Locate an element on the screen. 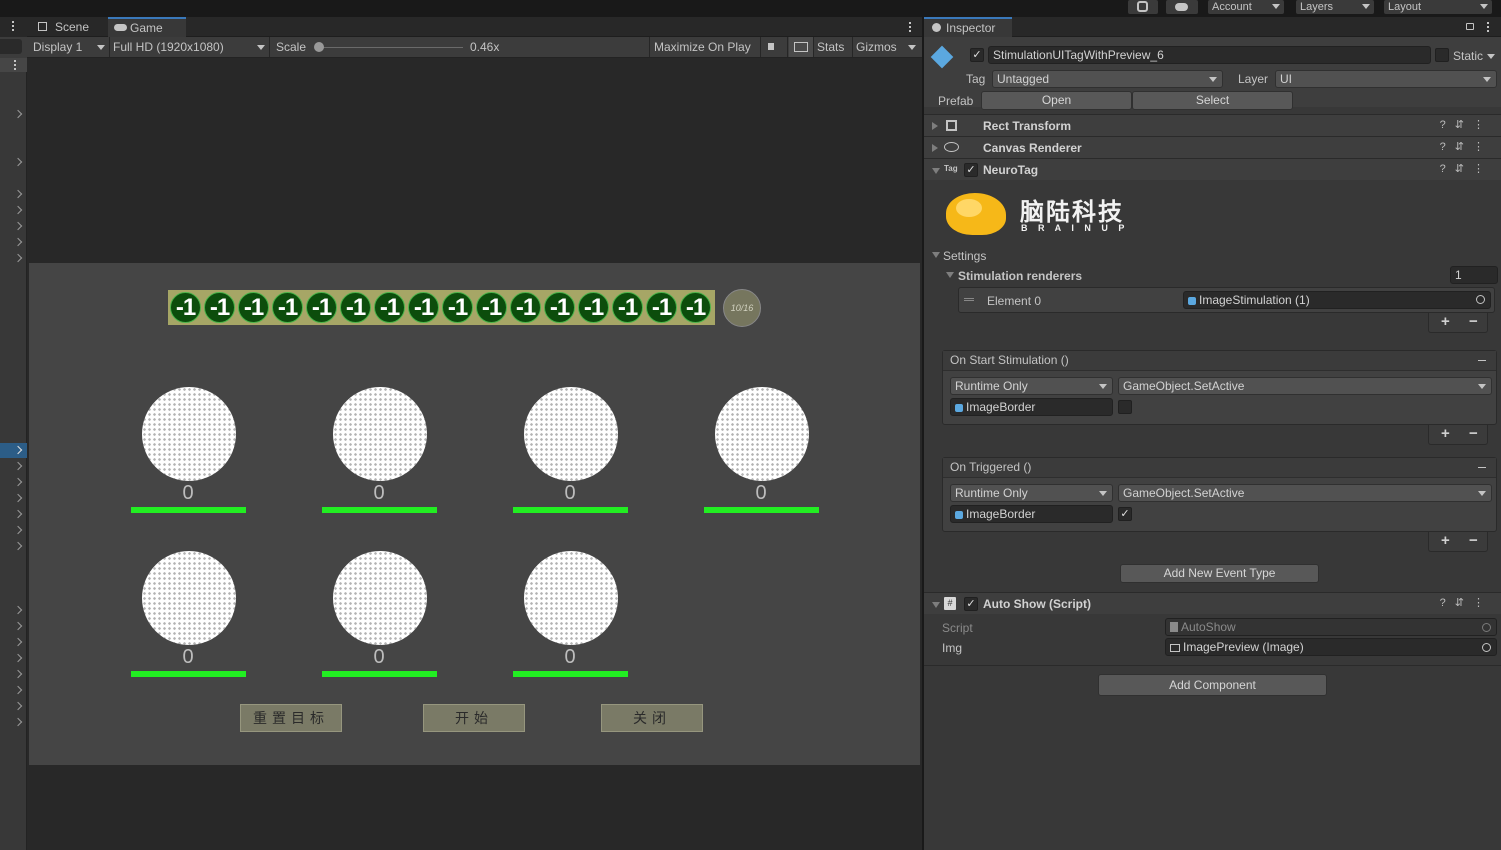  reset-target-button: 重置目标 is located at coordinates (291, 718).